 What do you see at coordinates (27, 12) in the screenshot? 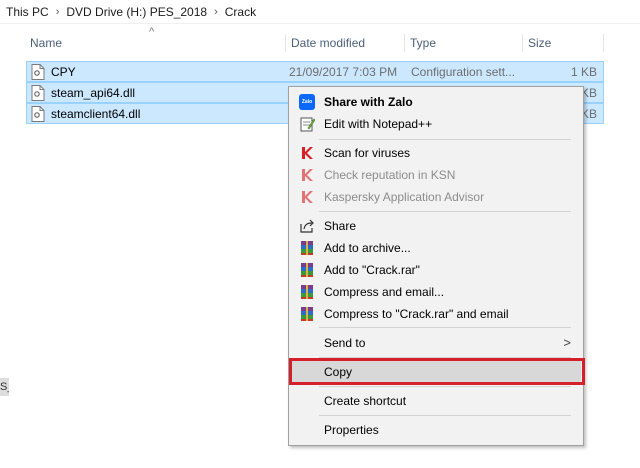
I see `breadcrumb-this-pc: This PC` at bounding box center [27, 12].